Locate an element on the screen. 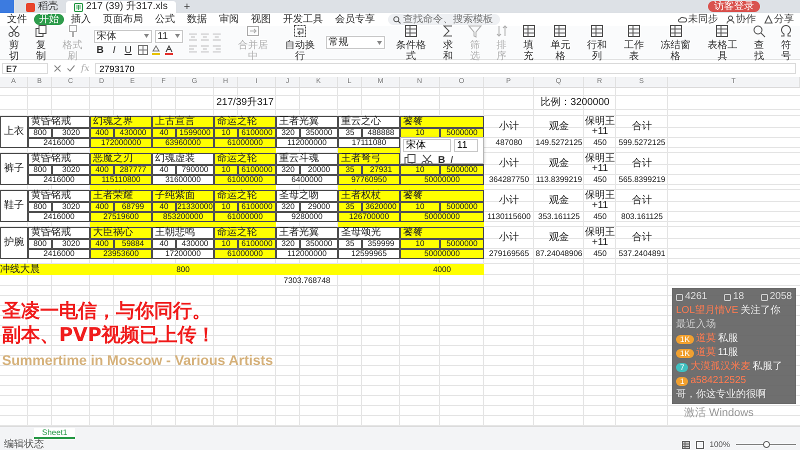  table-cell: 5000000 is located at coordinates (462, 133).